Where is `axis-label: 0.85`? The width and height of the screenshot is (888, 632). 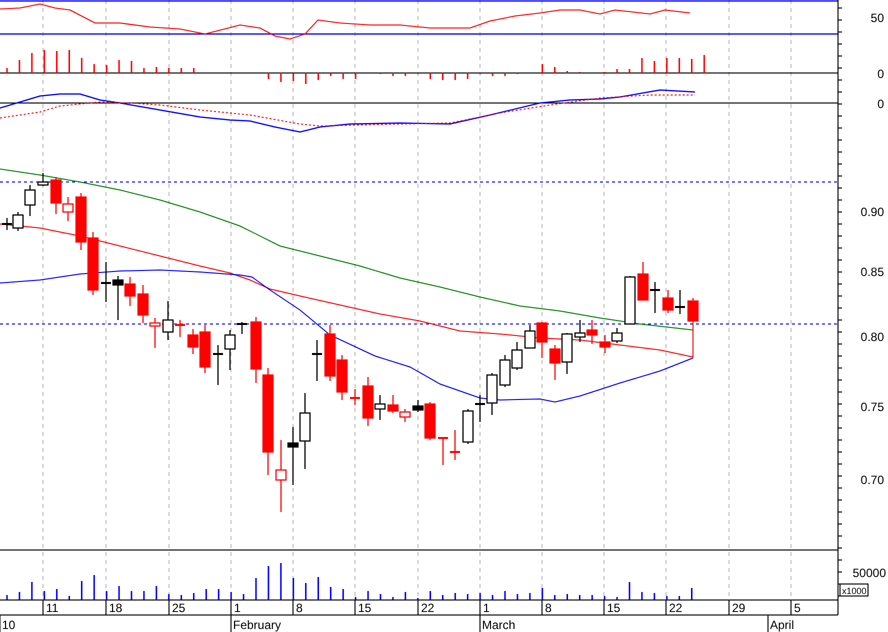 axis-label: 0.85 is located at coordinates (872, 272).